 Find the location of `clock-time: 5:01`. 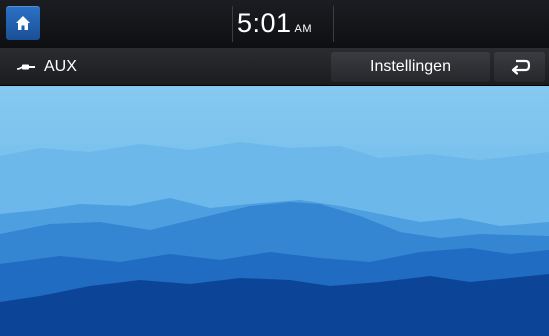

clock-time: 5:01 is located at coordinates (264, 23).